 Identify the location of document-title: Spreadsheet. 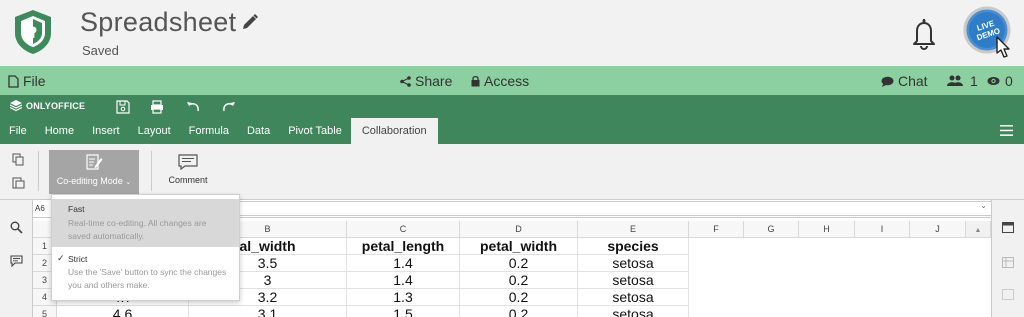
(158, 22).